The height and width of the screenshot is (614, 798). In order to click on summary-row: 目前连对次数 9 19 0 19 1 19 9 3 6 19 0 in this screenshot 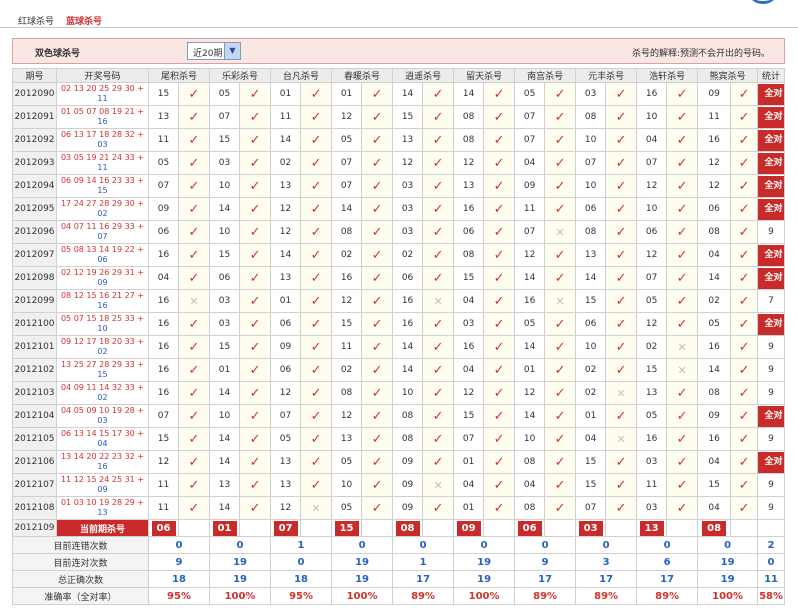, I will do `click(398, 562)`.